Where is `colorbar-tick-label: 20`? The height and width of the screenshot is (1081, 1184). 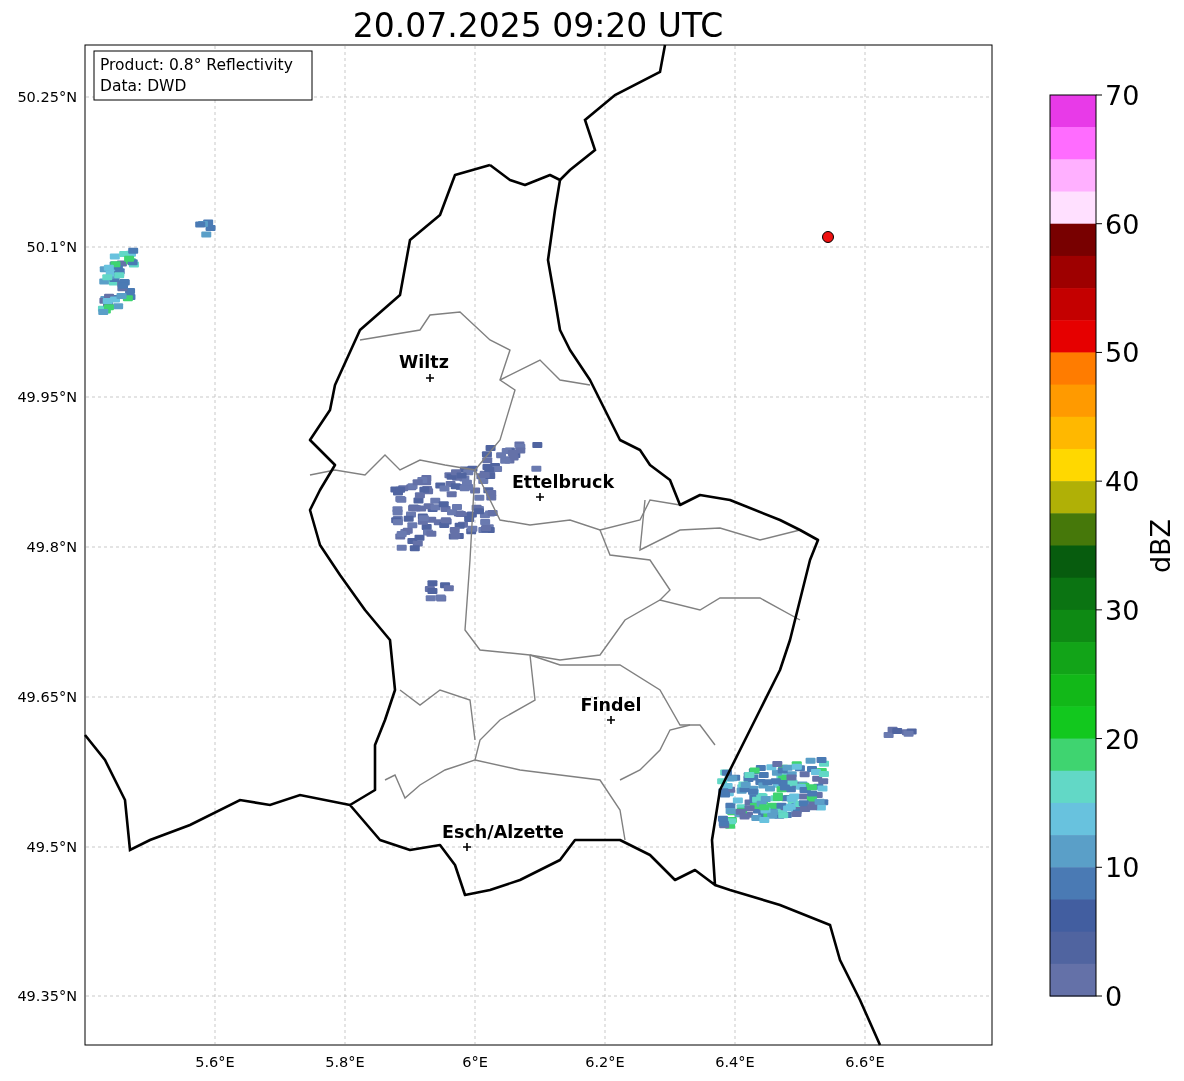 colorbar-tick-label: 20 is located at coordinates (1122, 739).